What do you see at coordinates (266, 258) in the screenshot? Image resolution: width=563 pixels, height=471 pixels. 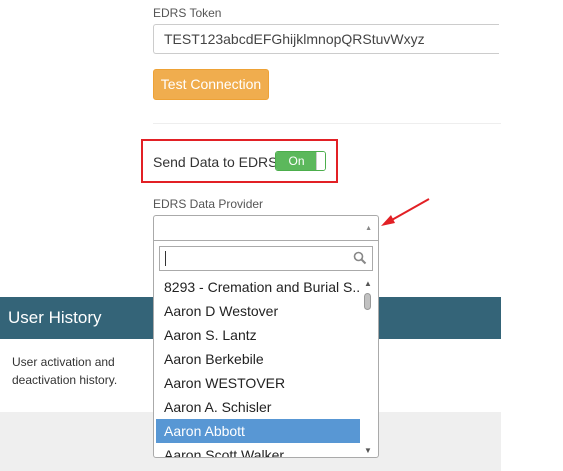 I see `dropdown-search-input` at bounding box center [266, 258].